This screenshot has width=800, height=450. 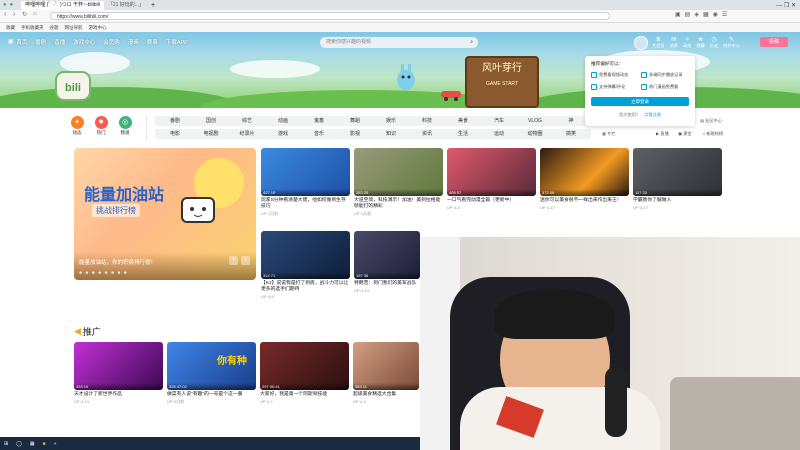 What do you see at coordinates (153, 5) in the screenshot?
I see `new-tab-icon: +` at bounding box center [153, 5].